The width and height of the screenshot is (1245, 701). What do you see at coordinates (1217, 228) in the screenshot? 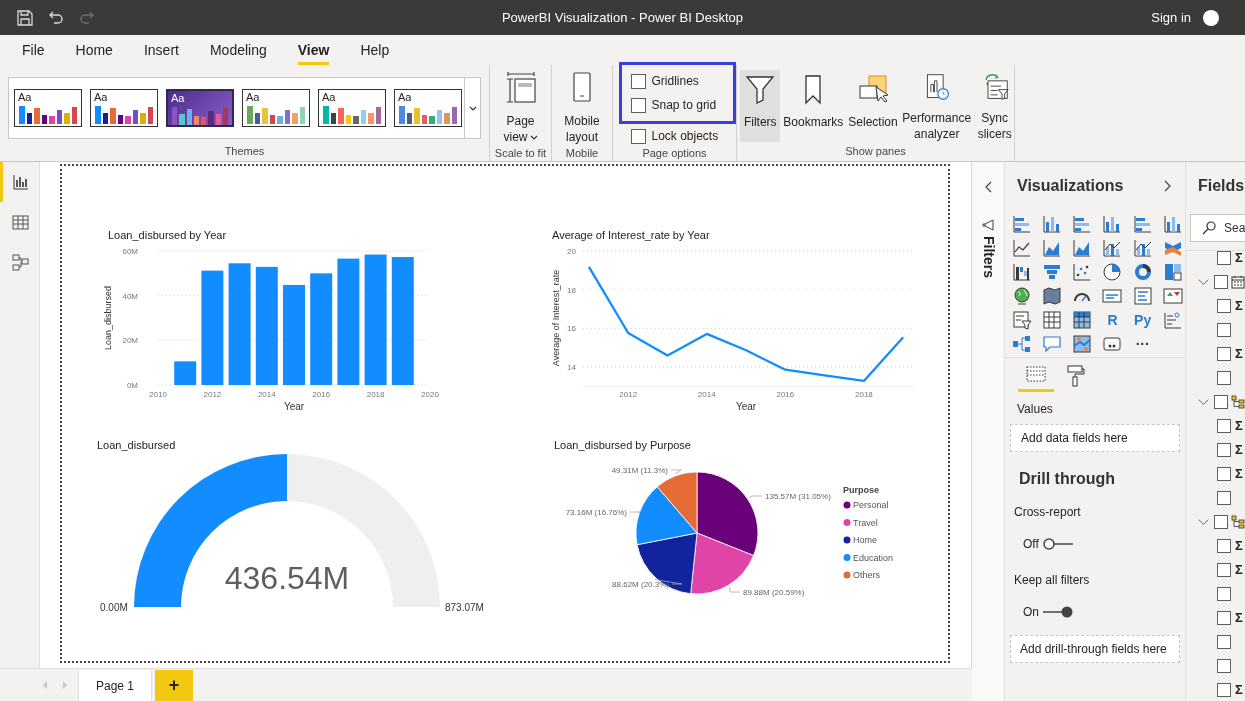
I see `search-field: Sea` at bounding box center [1217, 228].